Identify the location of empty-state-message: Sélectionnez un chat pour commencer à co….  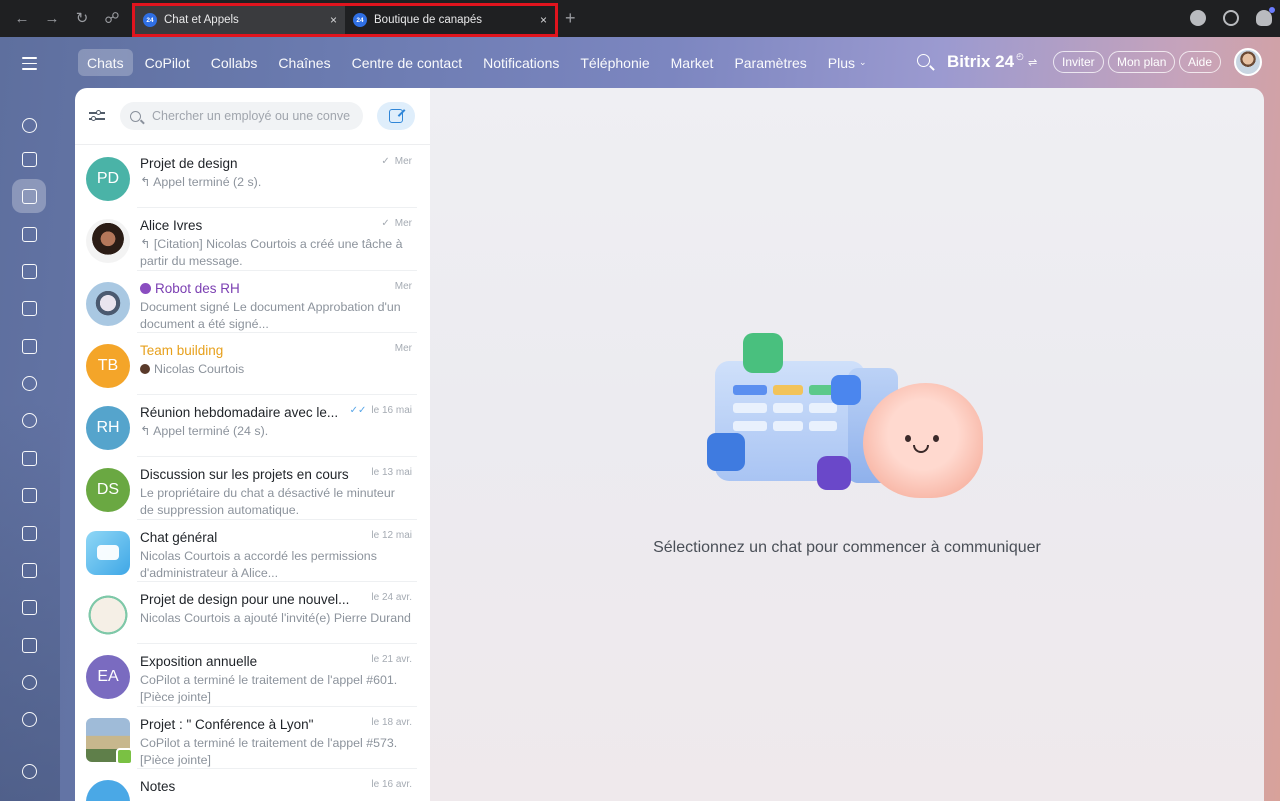
(847, 547).